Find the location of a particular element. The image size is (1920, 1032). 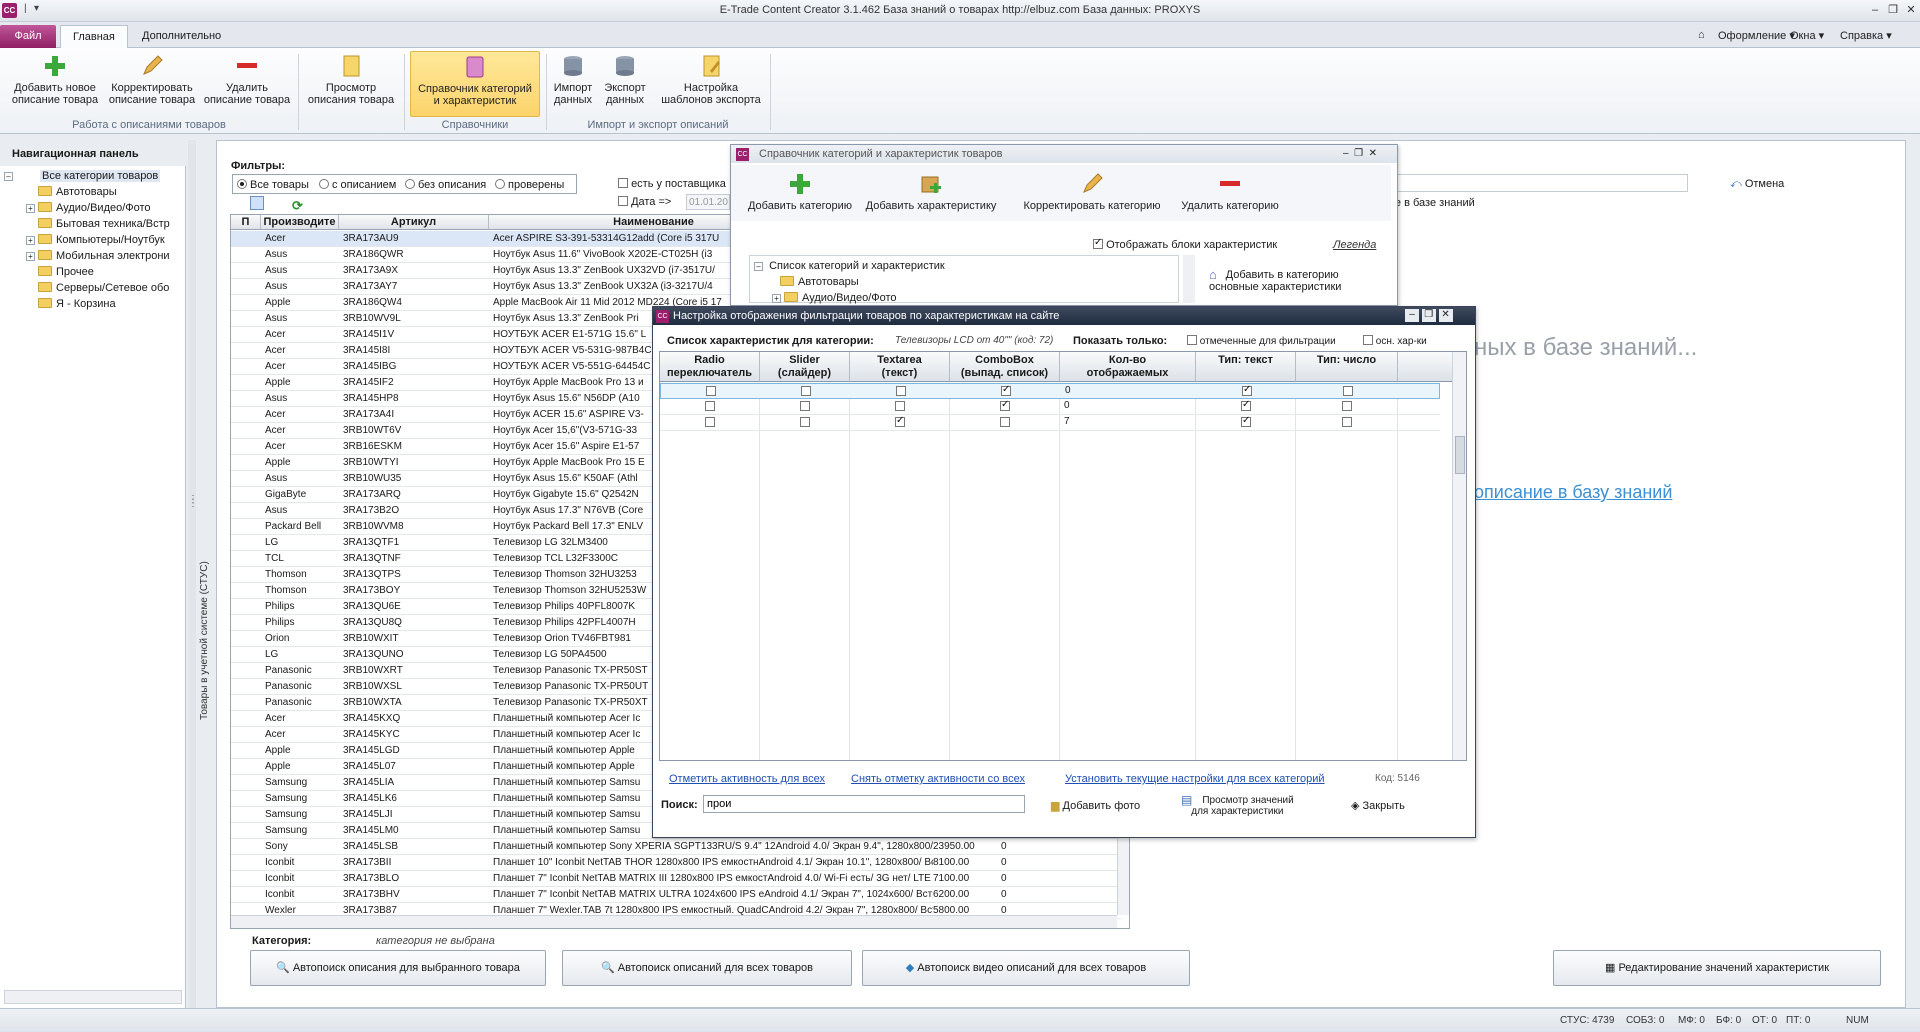

radio-checked: проверены is located at coordinates (529, 185).